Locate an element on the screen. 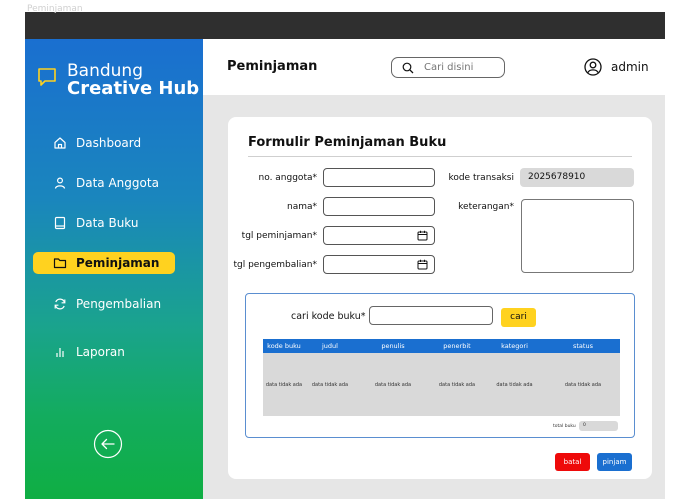  nama-label: nama* is located at coordinates (301, 207).